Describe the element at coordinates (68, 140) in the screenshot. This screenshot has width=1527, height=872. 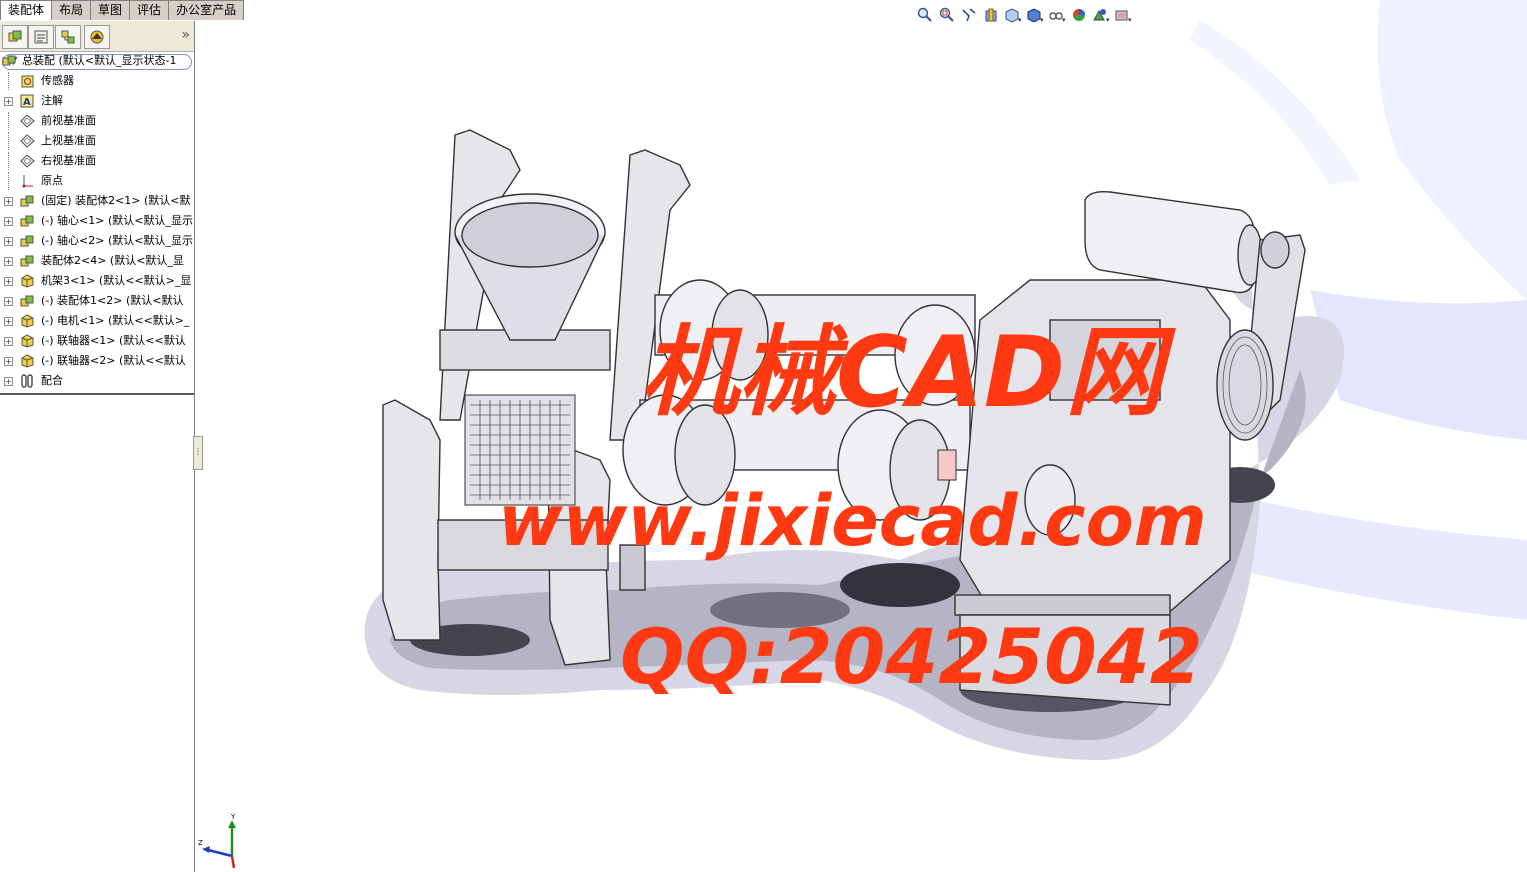
I see `tree-item-label: 上视基准面` at that location.